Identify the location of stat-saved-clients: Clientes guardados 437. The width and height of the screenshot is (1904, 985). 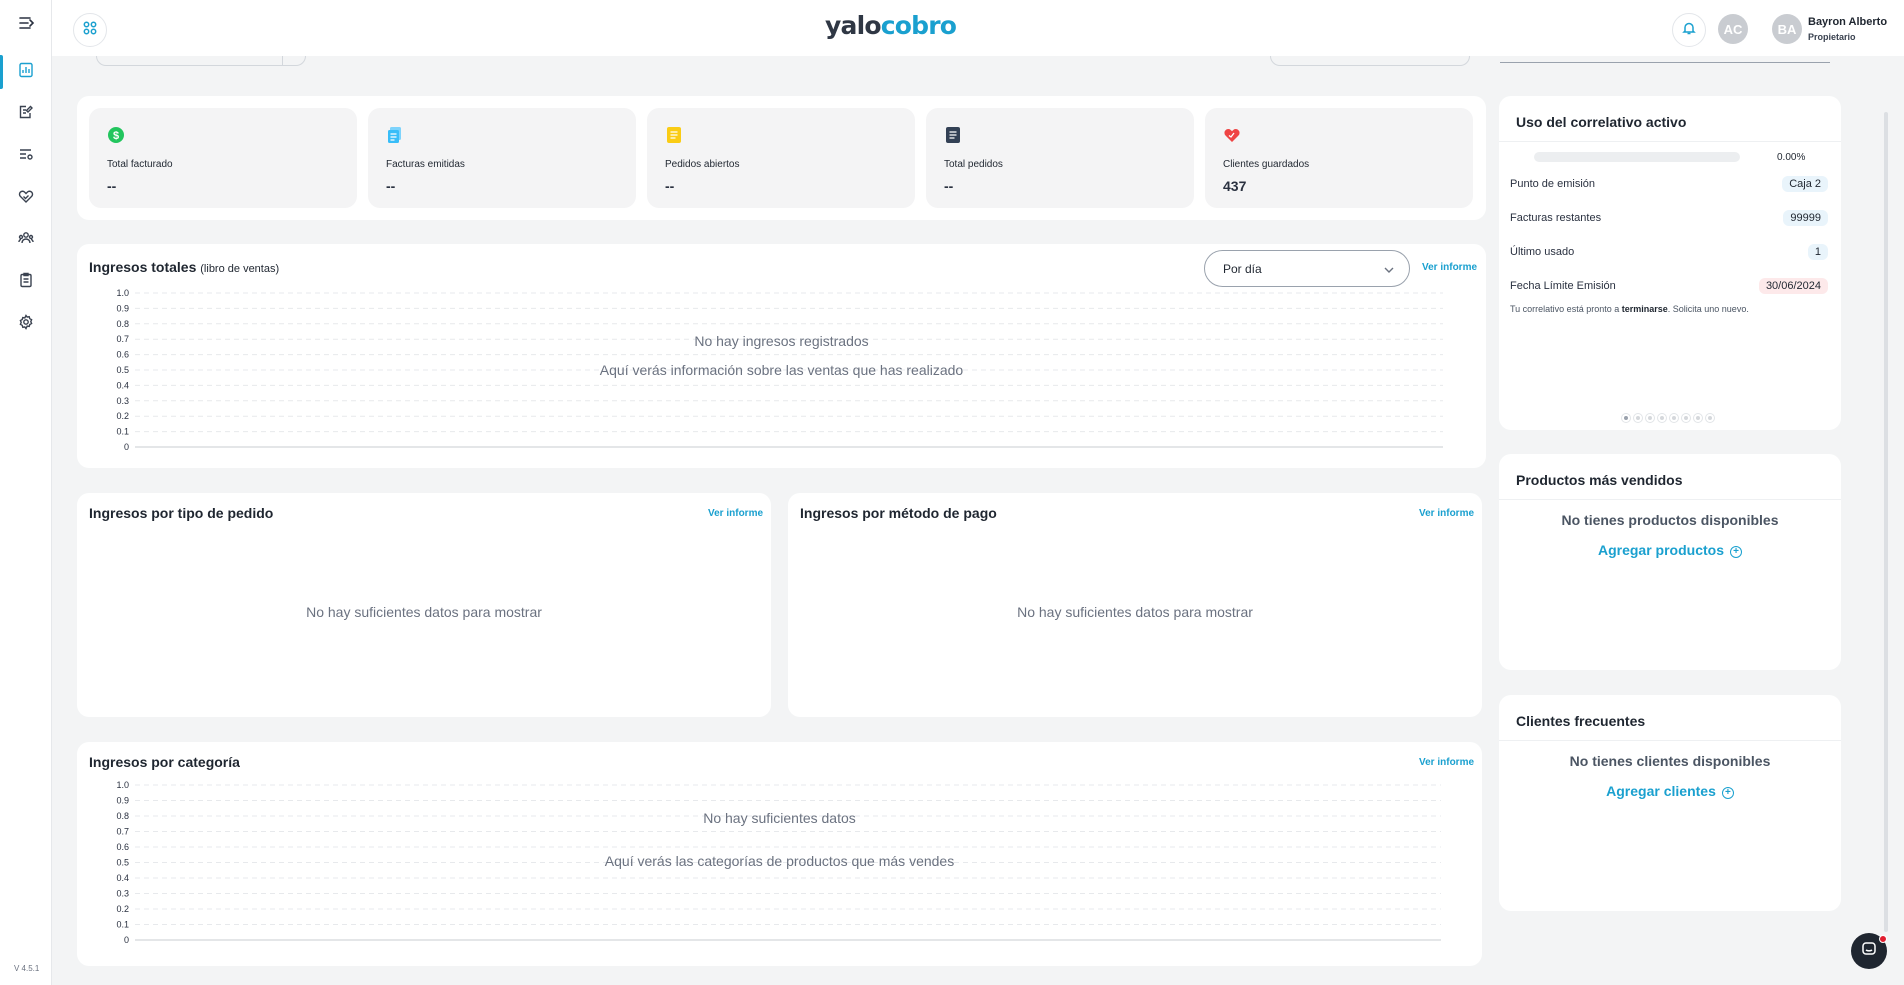
(1339, 158).